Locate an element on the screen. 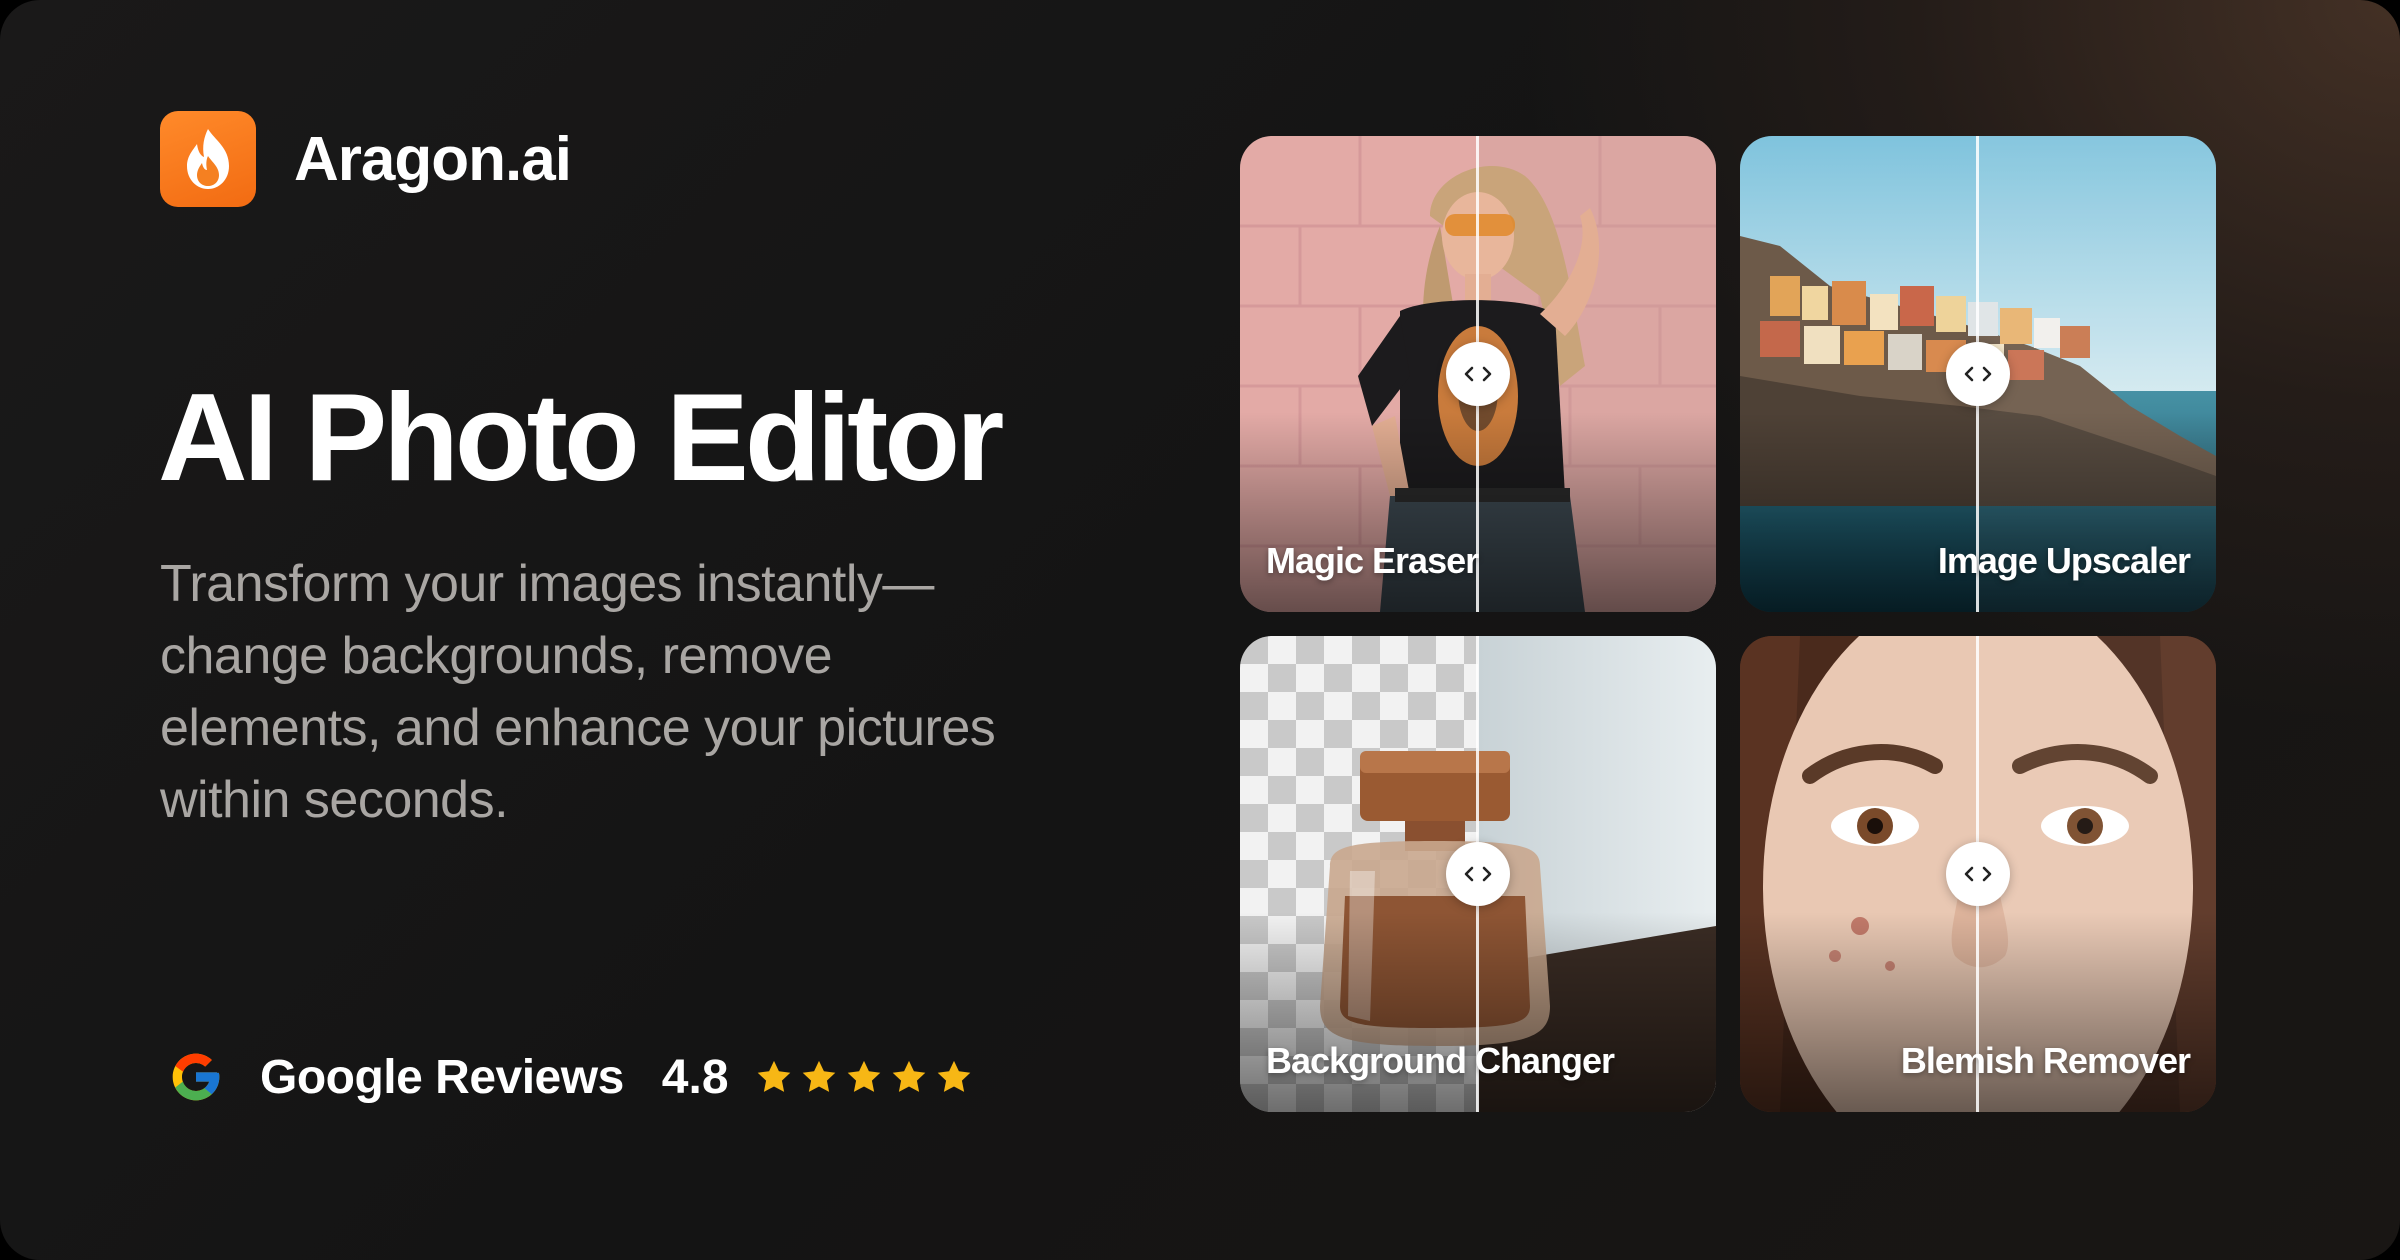 This screenshot has height=1260, width=2400. rating-value: 4.8 is located at coordinates (695, 1077).